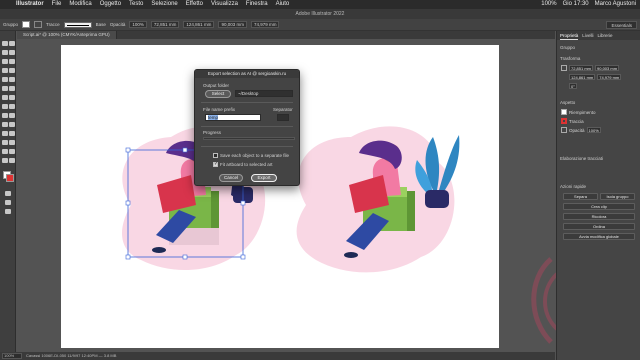 The image size is (640, 360). What do you see at coordinates (67, 35) in the screenshot?
I see `document-tab: Script.ai* @ 100% (CMYK/Anteprima GPU)` at bounding box center [67, 35].